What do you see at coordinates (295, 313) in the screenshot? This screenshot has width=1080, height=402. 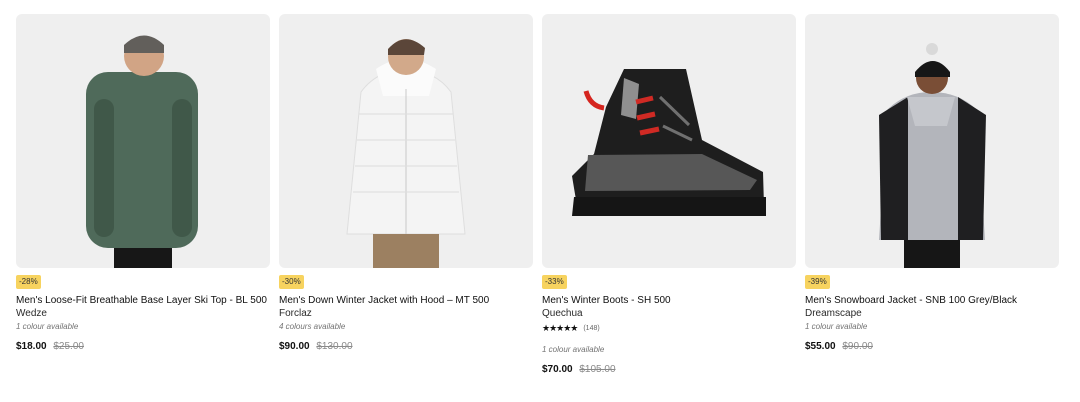 I see `product-brand: Forclaz` at bounding box center [295, 313].